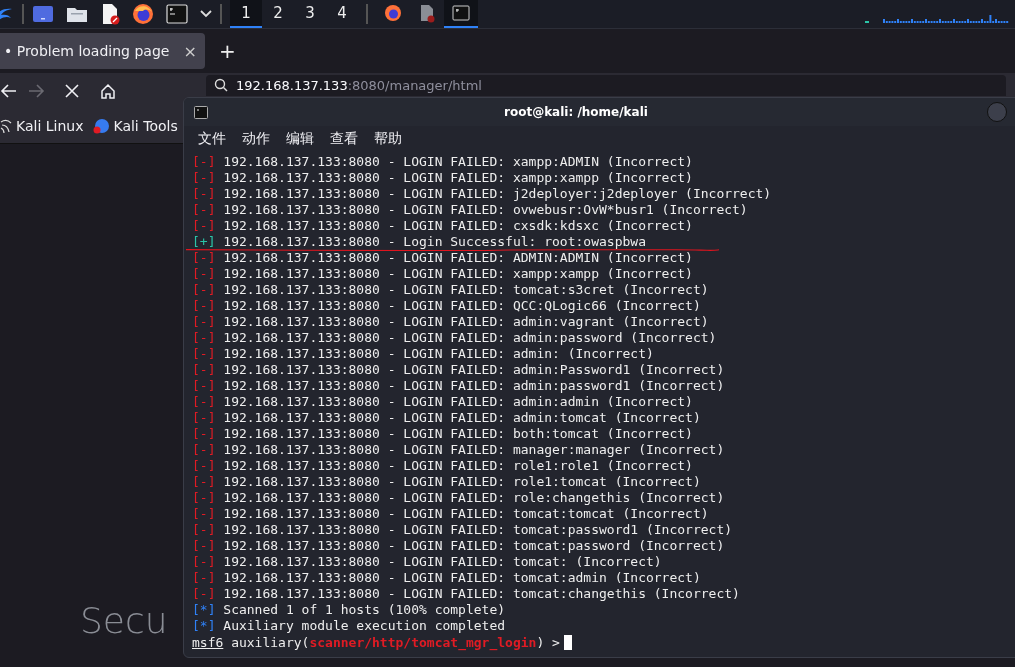  Describe the element at coordinates (446, 418) in the screenshot. I see `log-line: [-] 192.168.137.133:8080 - LOGIN FAILED: admin:tomcat (Incorrect)` at that location.